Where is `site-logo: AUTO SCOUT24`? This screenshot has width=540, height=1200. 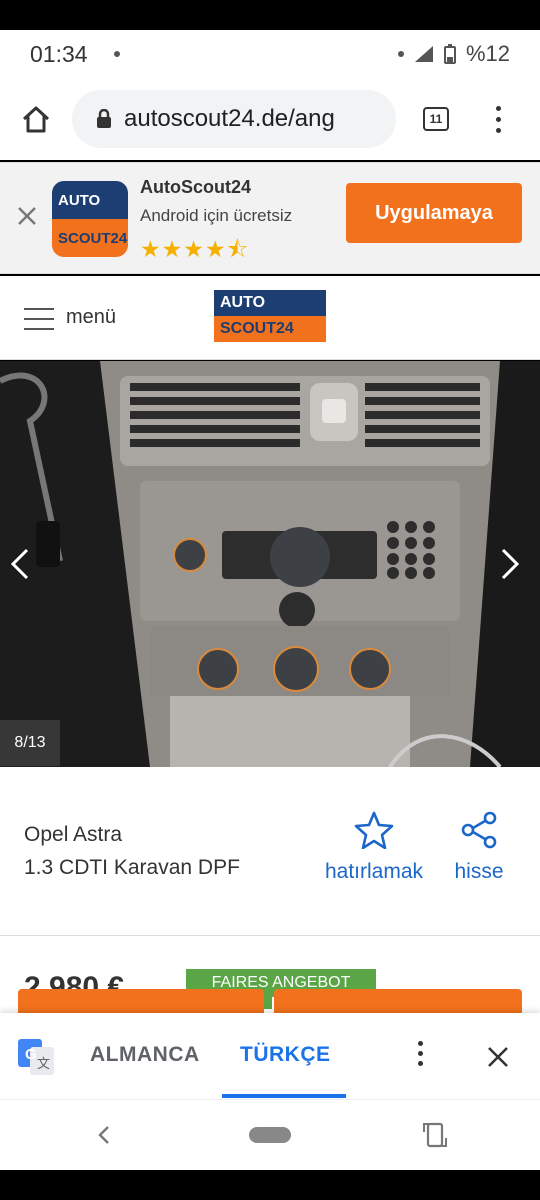
site-logo: AUTO SCOUT24 is located at coordinates (270, 316).